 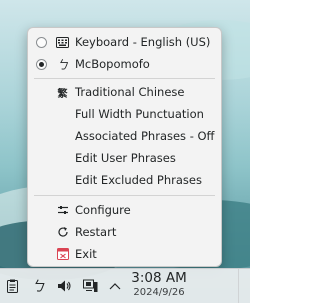 I want to click on menu-item-full-width-punctuation: Full Width Punctuation, so click(x=124, y=114).